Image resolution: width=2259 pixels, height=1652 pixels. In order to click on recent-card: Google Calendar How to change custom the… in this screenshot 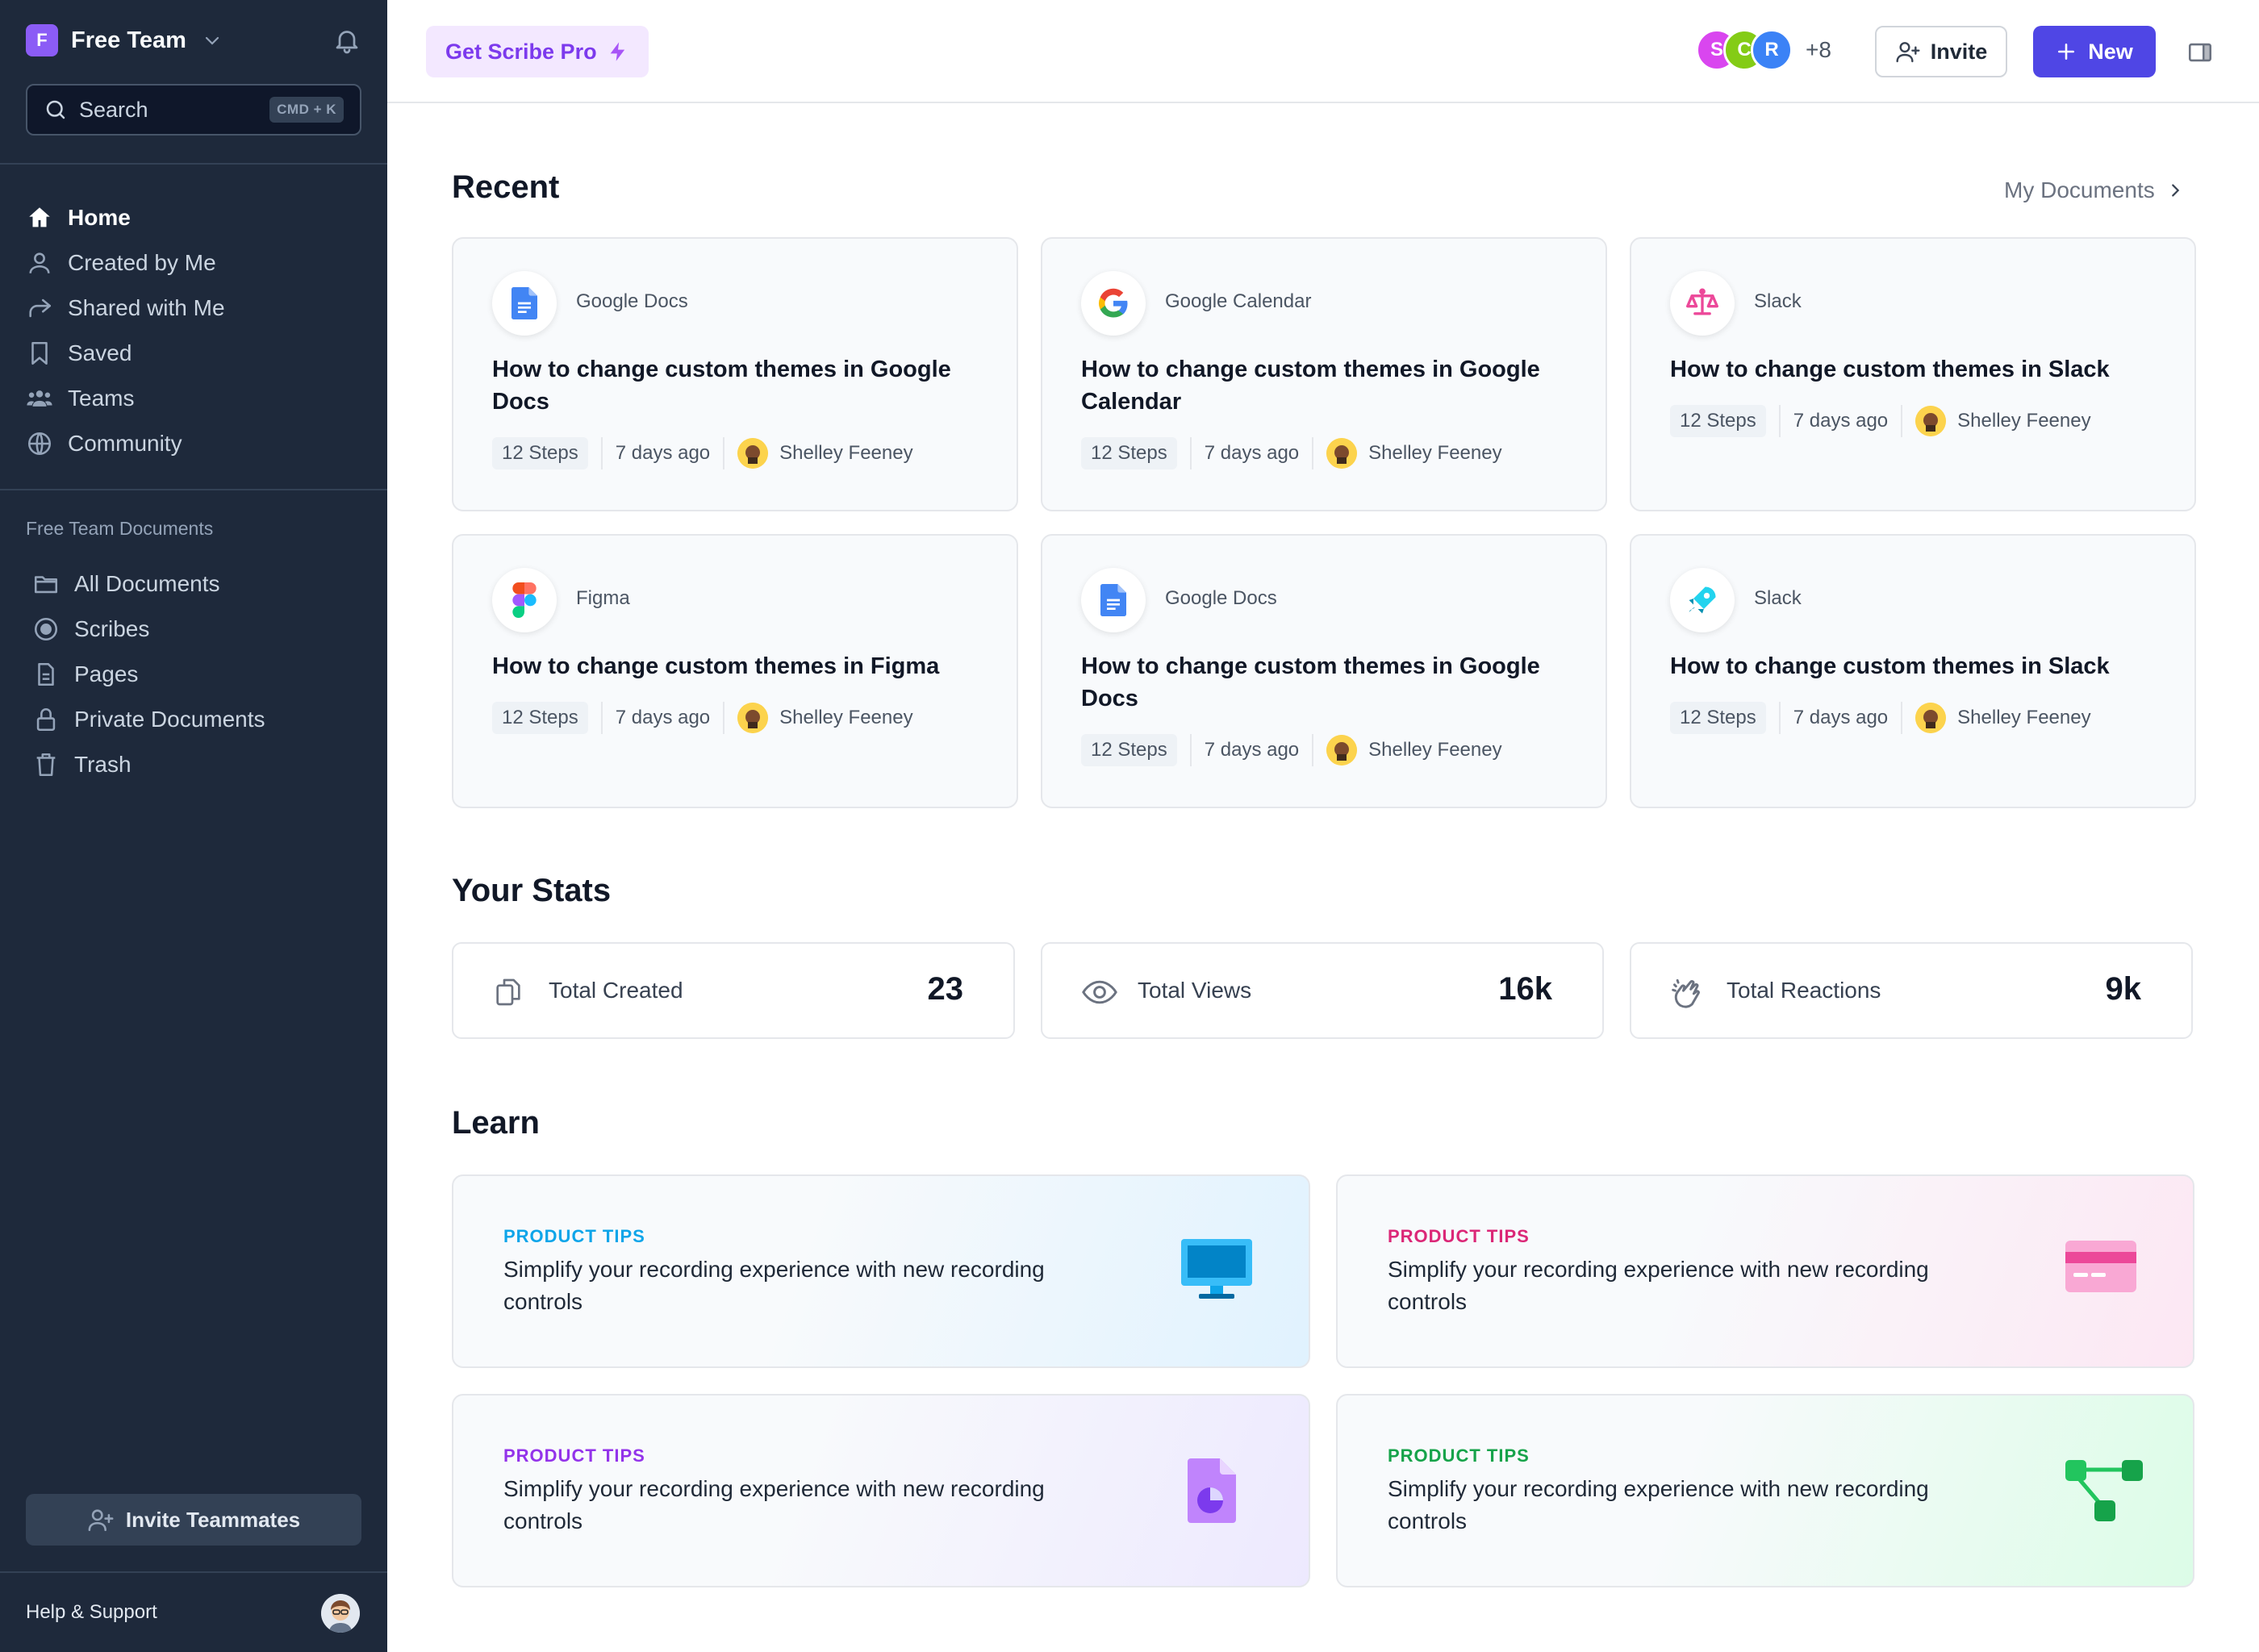, I will do `click(1324, 374)`.